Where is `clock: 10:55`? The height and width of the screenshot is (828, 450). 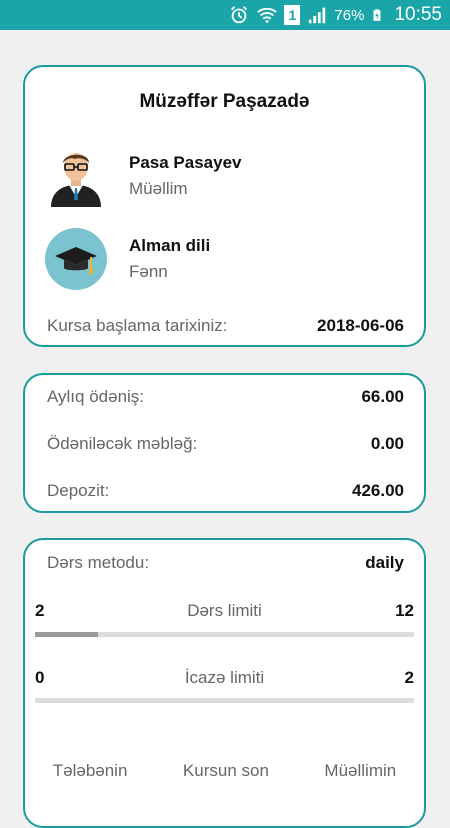
clock: 10:55 is located at coordinates (418, 14).